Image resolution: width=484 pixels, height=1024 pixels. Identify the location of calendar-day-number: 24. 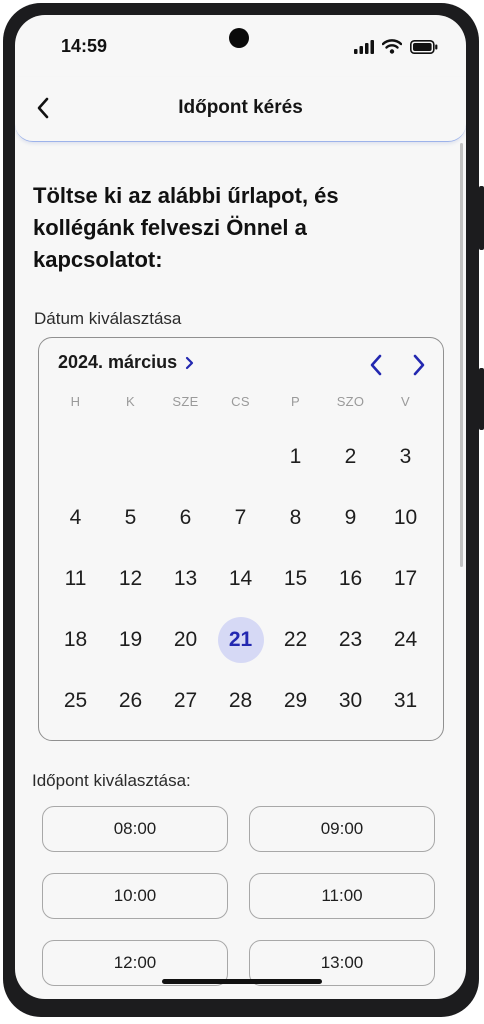
(405, 639).